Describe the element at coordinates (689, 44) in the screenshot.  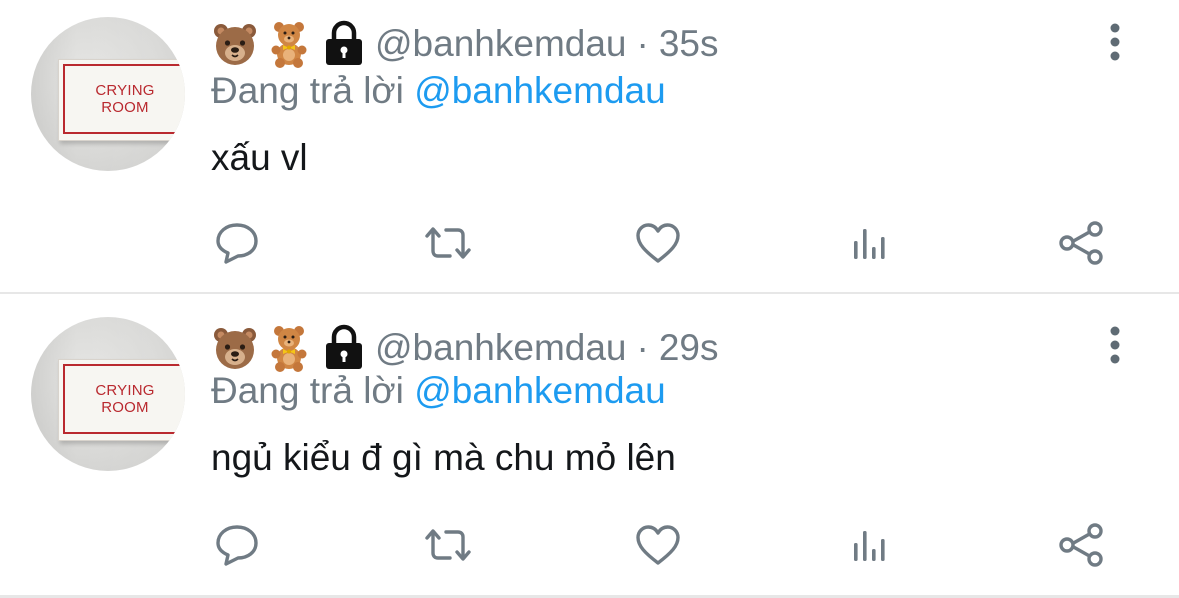
I see `timestamp: 35s` at that location.